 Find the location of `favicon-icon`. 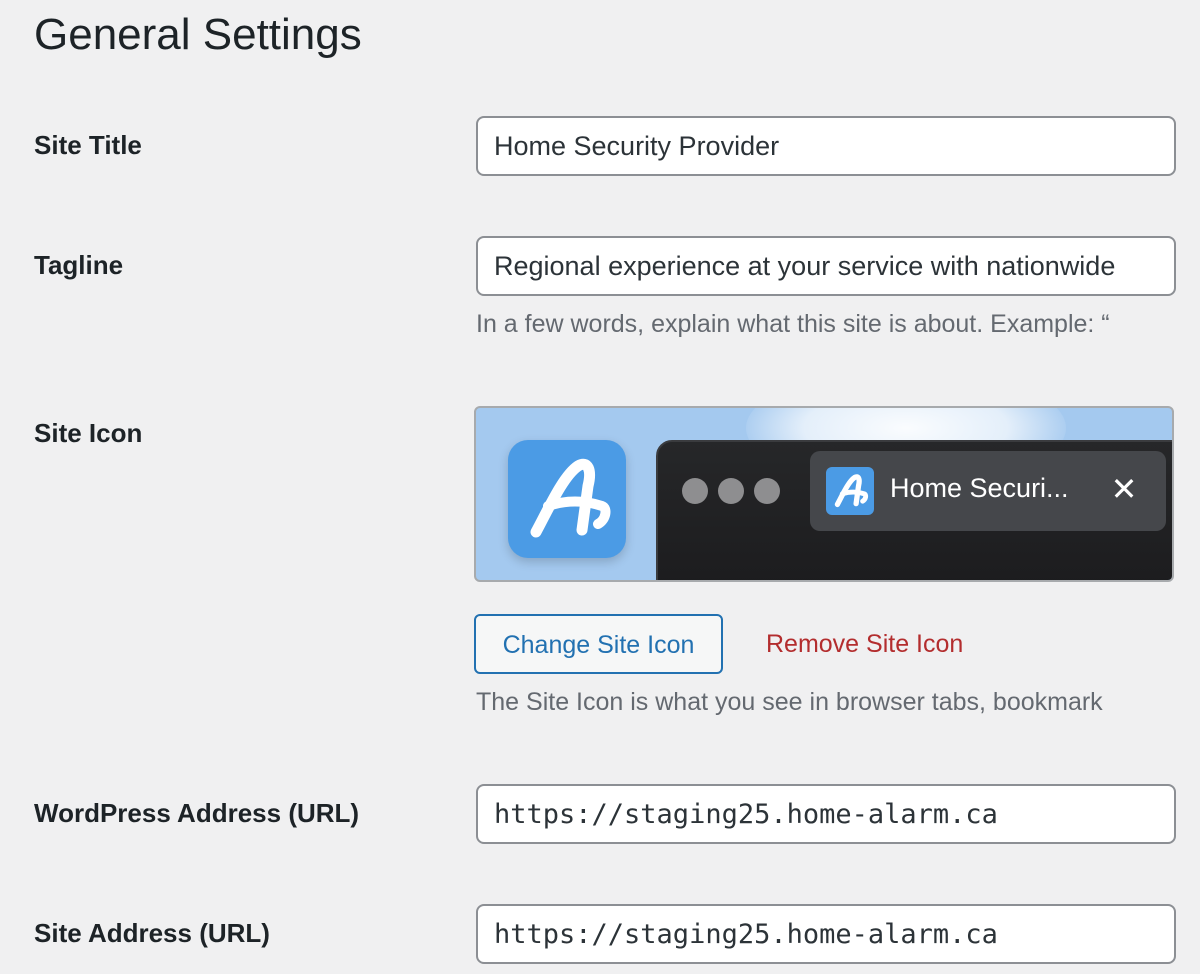

favicon-icon is located at coordinates (850, 491).